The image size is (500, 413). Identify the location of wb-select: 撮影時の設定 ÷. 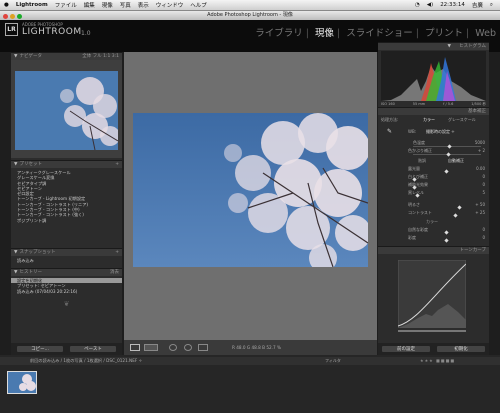
(440, 132).